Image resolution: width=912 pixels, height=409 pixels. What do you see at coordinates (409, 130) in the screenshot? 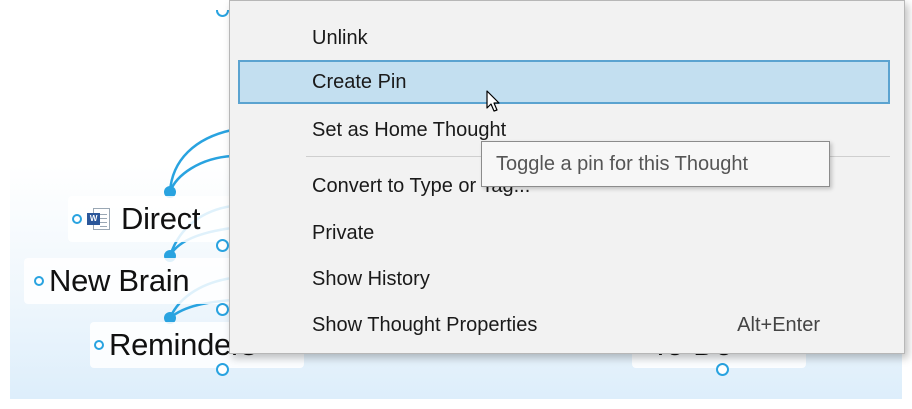
I see `menu-item-label: Set as Home Thought` at bounding box center [409, 130].